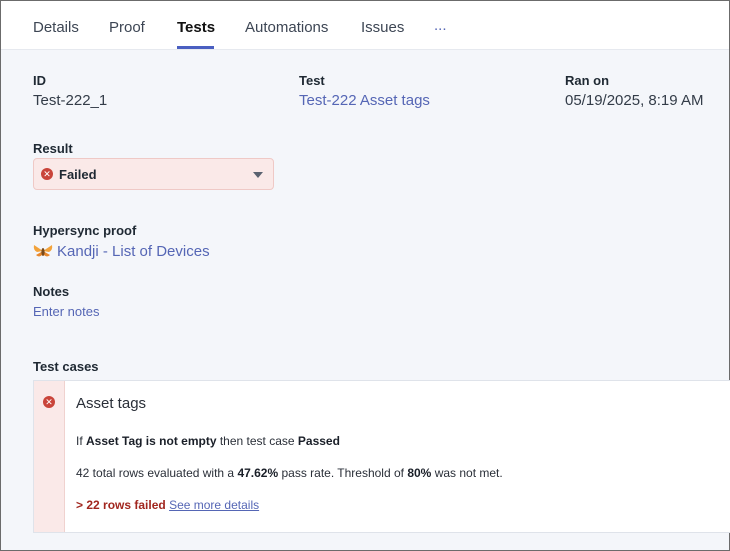 This screenshot has width=730, height=551. I want to click on notes-input: Enter notes, so click(66, 311).